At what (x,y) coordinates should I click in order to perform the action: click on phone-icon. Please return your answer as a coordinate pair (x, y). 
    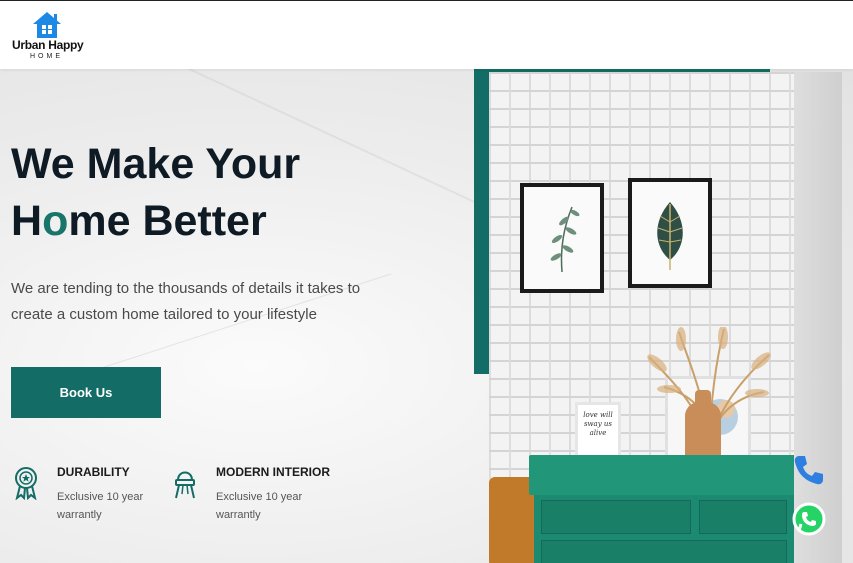
    Looking at the image, I should click on (808, 470).